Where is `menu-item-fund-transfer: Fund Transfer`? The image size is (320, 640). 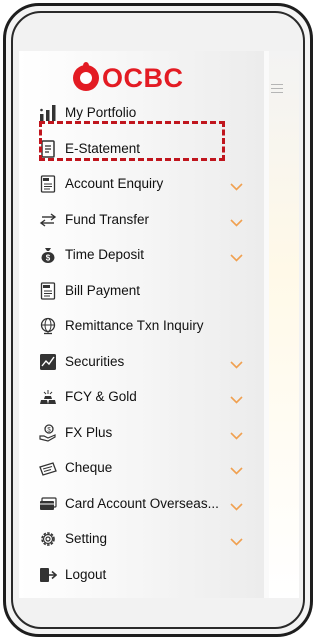 menu-item-fund-transfer: Fund Transfer is located at coordinates (141, 220).